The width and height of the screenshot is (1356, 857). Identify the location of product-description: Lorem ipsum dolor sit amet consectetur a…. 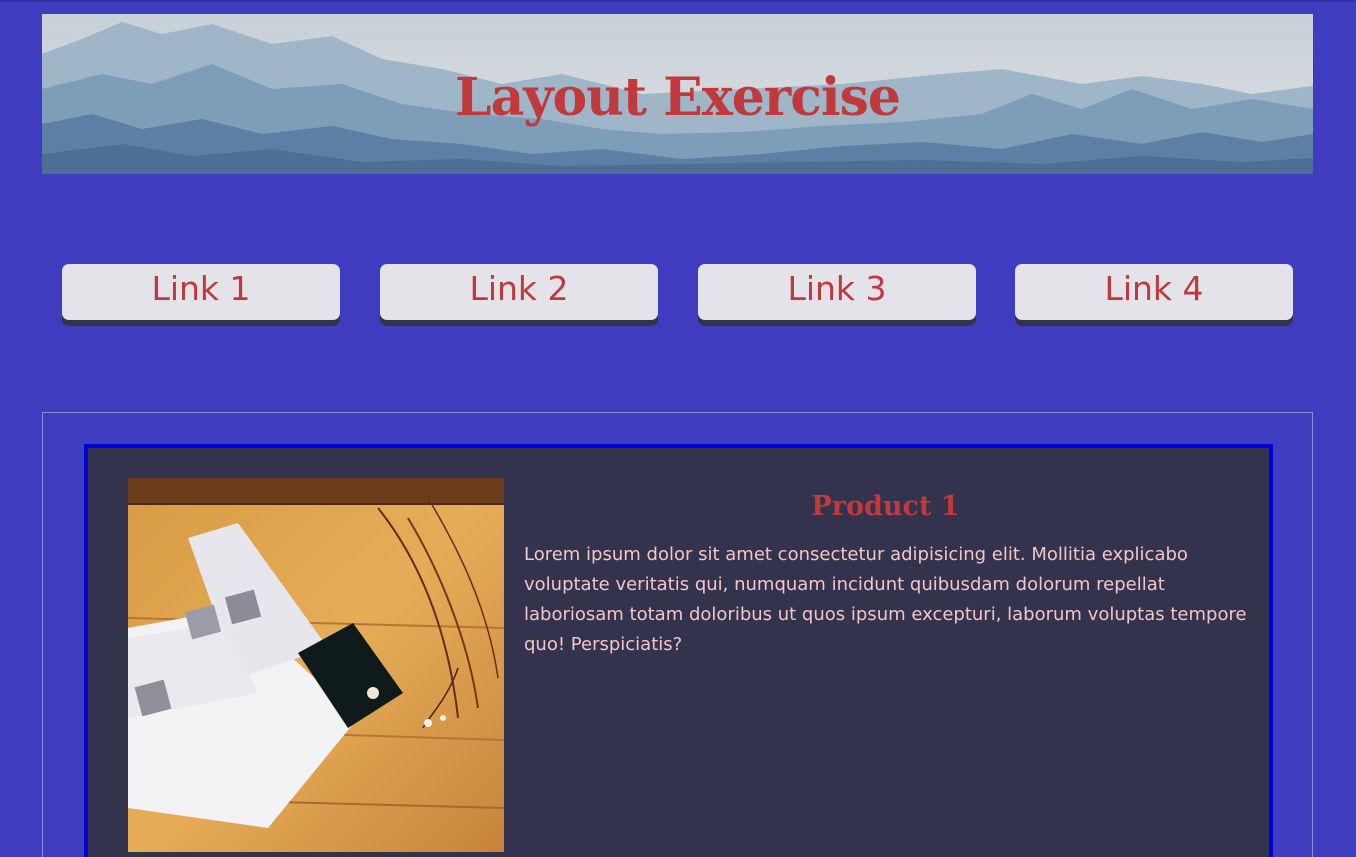
(885, 599).